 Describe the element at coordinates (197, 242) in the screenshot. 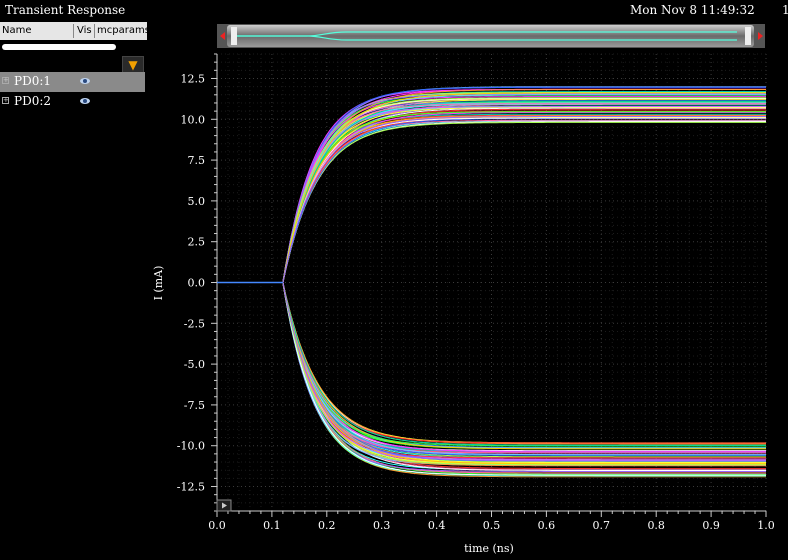

I see `y-tick-label: 2.5` at that location.